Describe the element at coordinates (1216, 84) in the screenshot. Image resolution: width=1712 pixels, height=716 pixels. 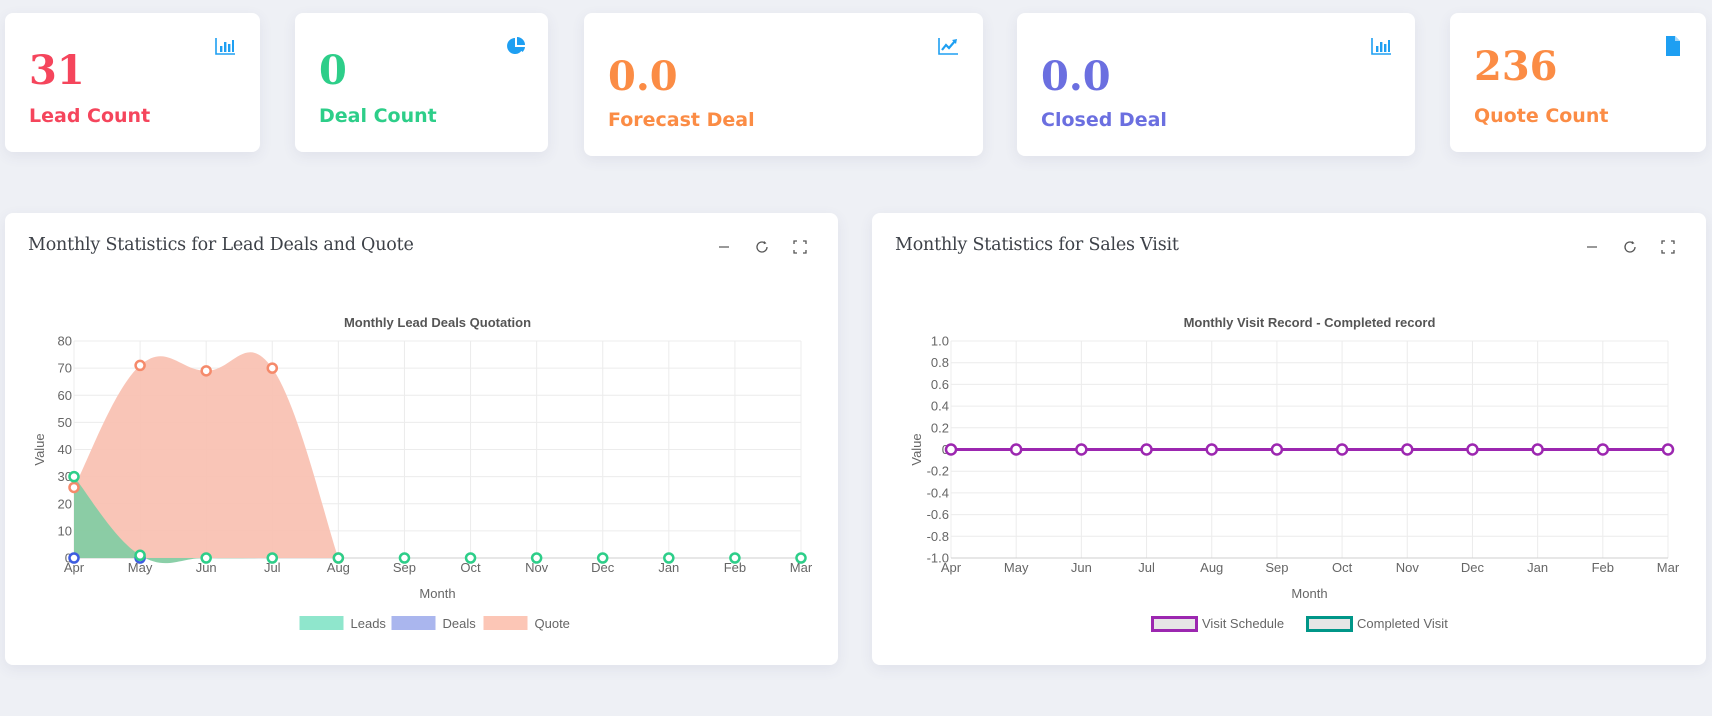
I see `stat-card-closed-deal: 0.0 Closed Deal` at that location.